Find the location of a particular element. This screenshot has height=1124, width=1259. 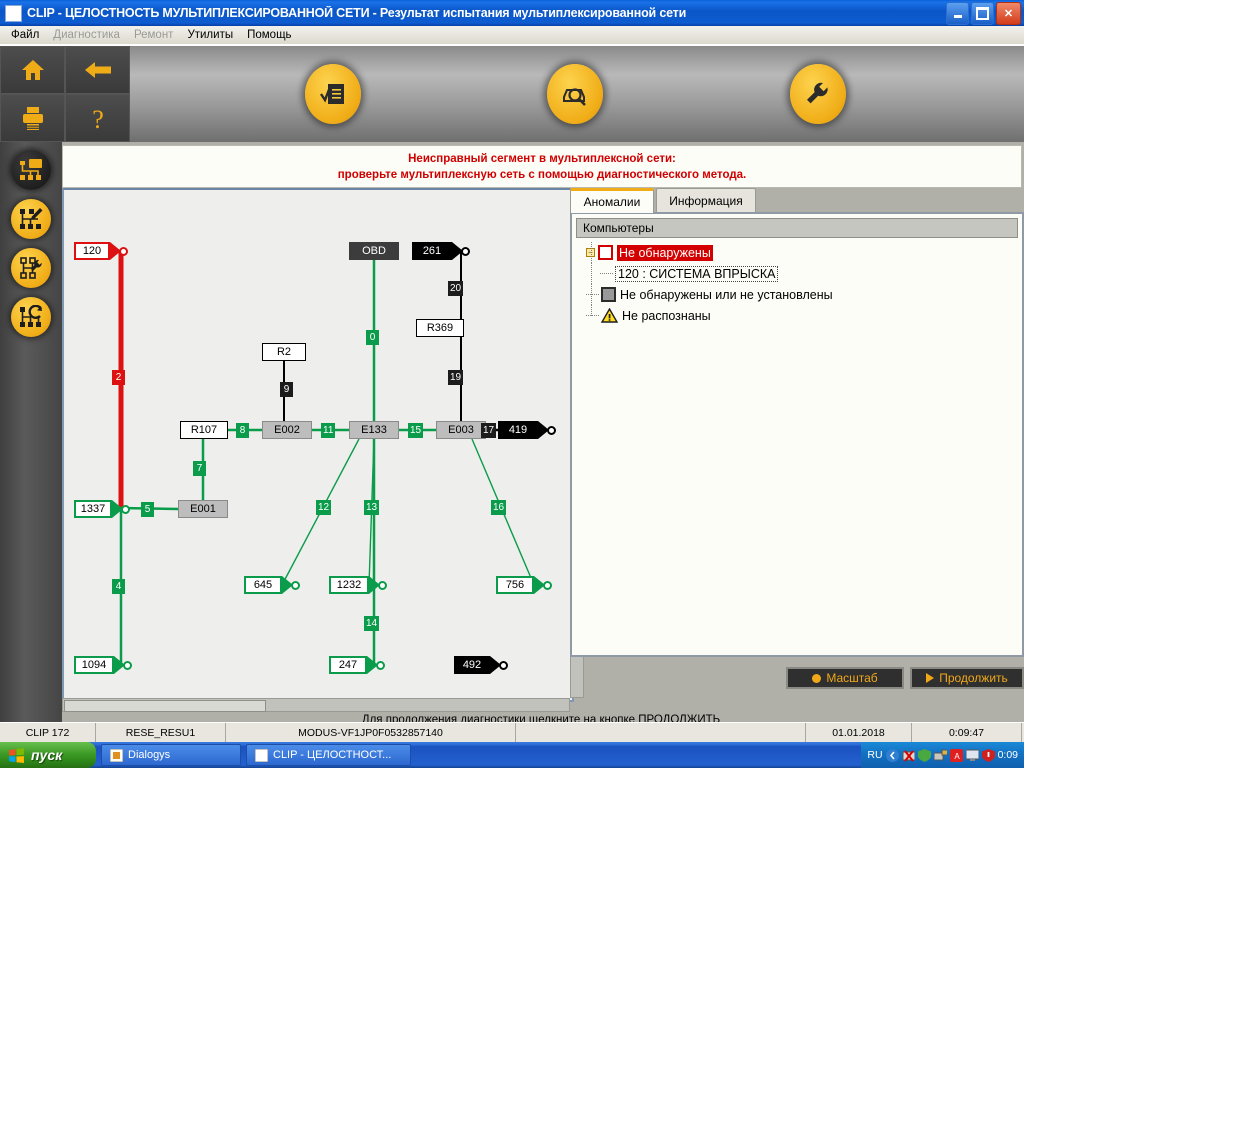

network-wrench-icon is located at coordinates (31, 268).